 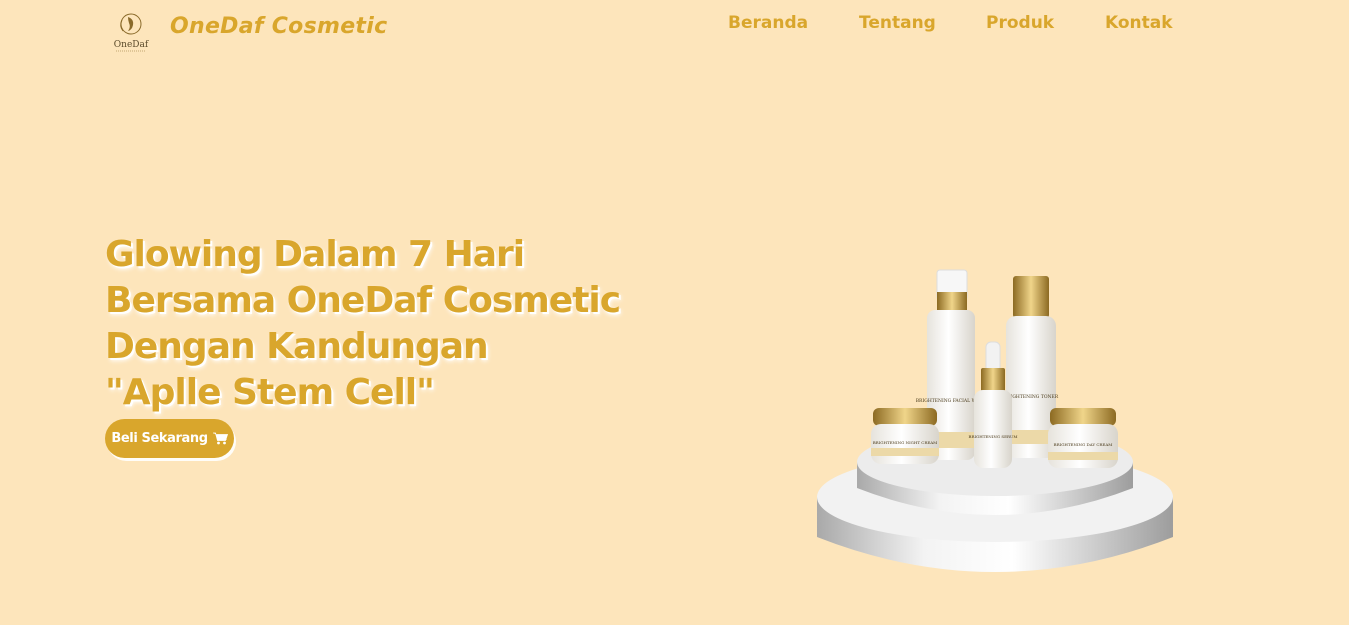 What do you see at coordinates (1083, 438) in the screenshot?
I see `product-day-cream: BRIGHTENING DAY CREAM` at bounding box center [1083, 438].